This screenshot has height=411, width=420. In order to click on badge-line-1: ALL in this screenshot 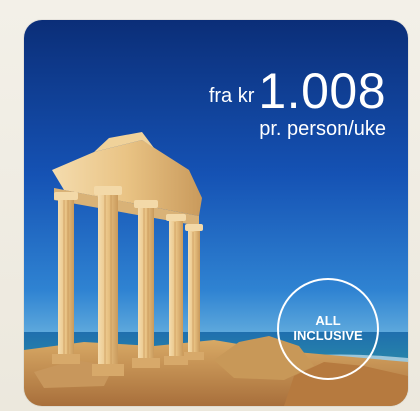, I will do `click(328, 321)`.